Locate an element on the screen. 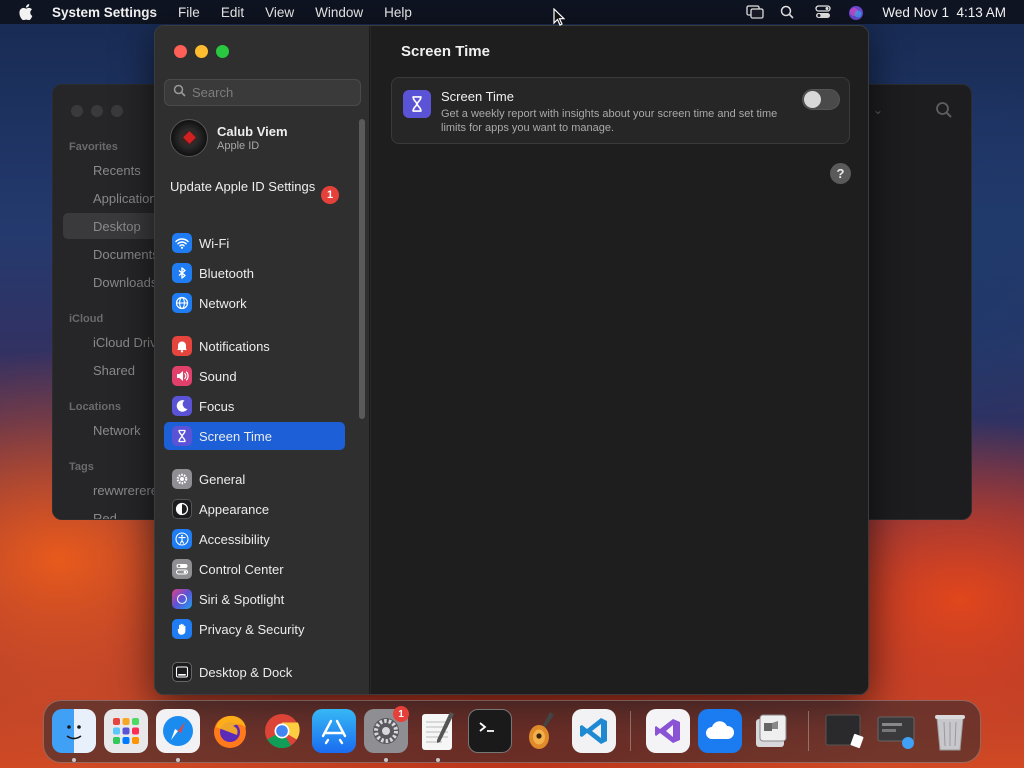 The height and width of the screenshot is (768, 1024). dock: 1 is located at coordinates (512, 731).